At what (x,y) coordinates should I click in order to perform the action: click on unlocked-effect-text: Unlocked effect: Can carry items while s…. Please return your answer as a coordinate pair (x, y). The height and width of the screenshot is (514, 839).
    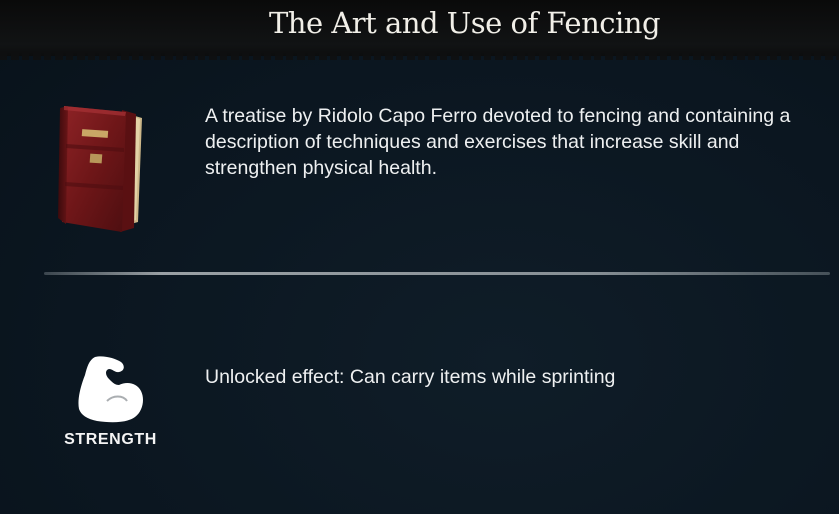
    Looking at the image, I should click on (410, 377).